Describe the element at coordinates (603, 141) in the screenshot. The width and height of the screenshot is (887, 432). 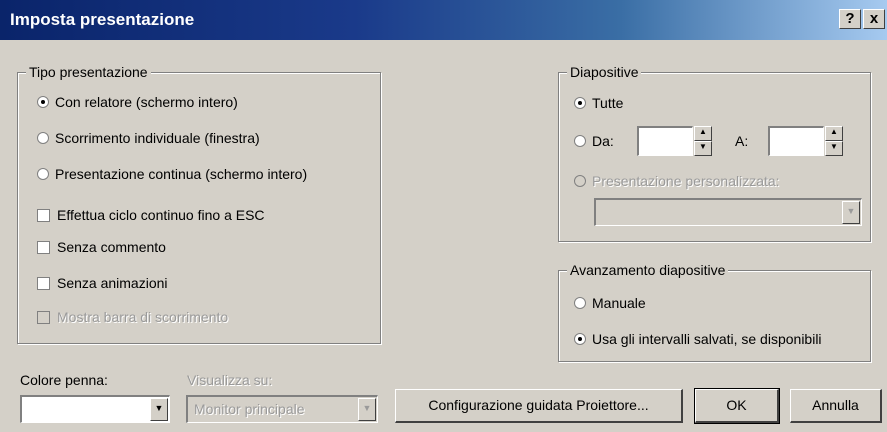
I see `radio-label: Da:` at that location.